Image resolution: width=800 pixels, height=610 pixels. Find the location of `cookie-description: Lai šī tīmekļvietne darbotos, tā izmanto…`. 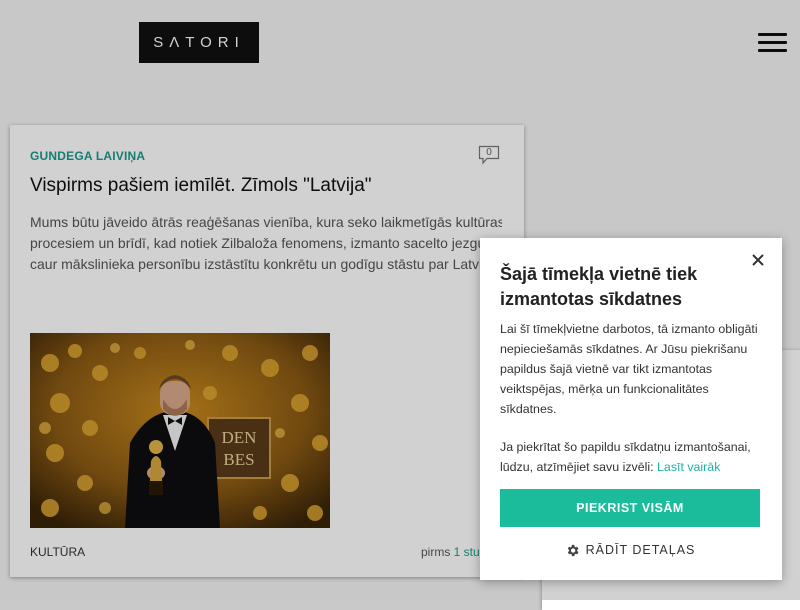

cookie-description: Lai šī tīmekļvietne darbotos, tā izmanto… is located at coordinates (629, 369).